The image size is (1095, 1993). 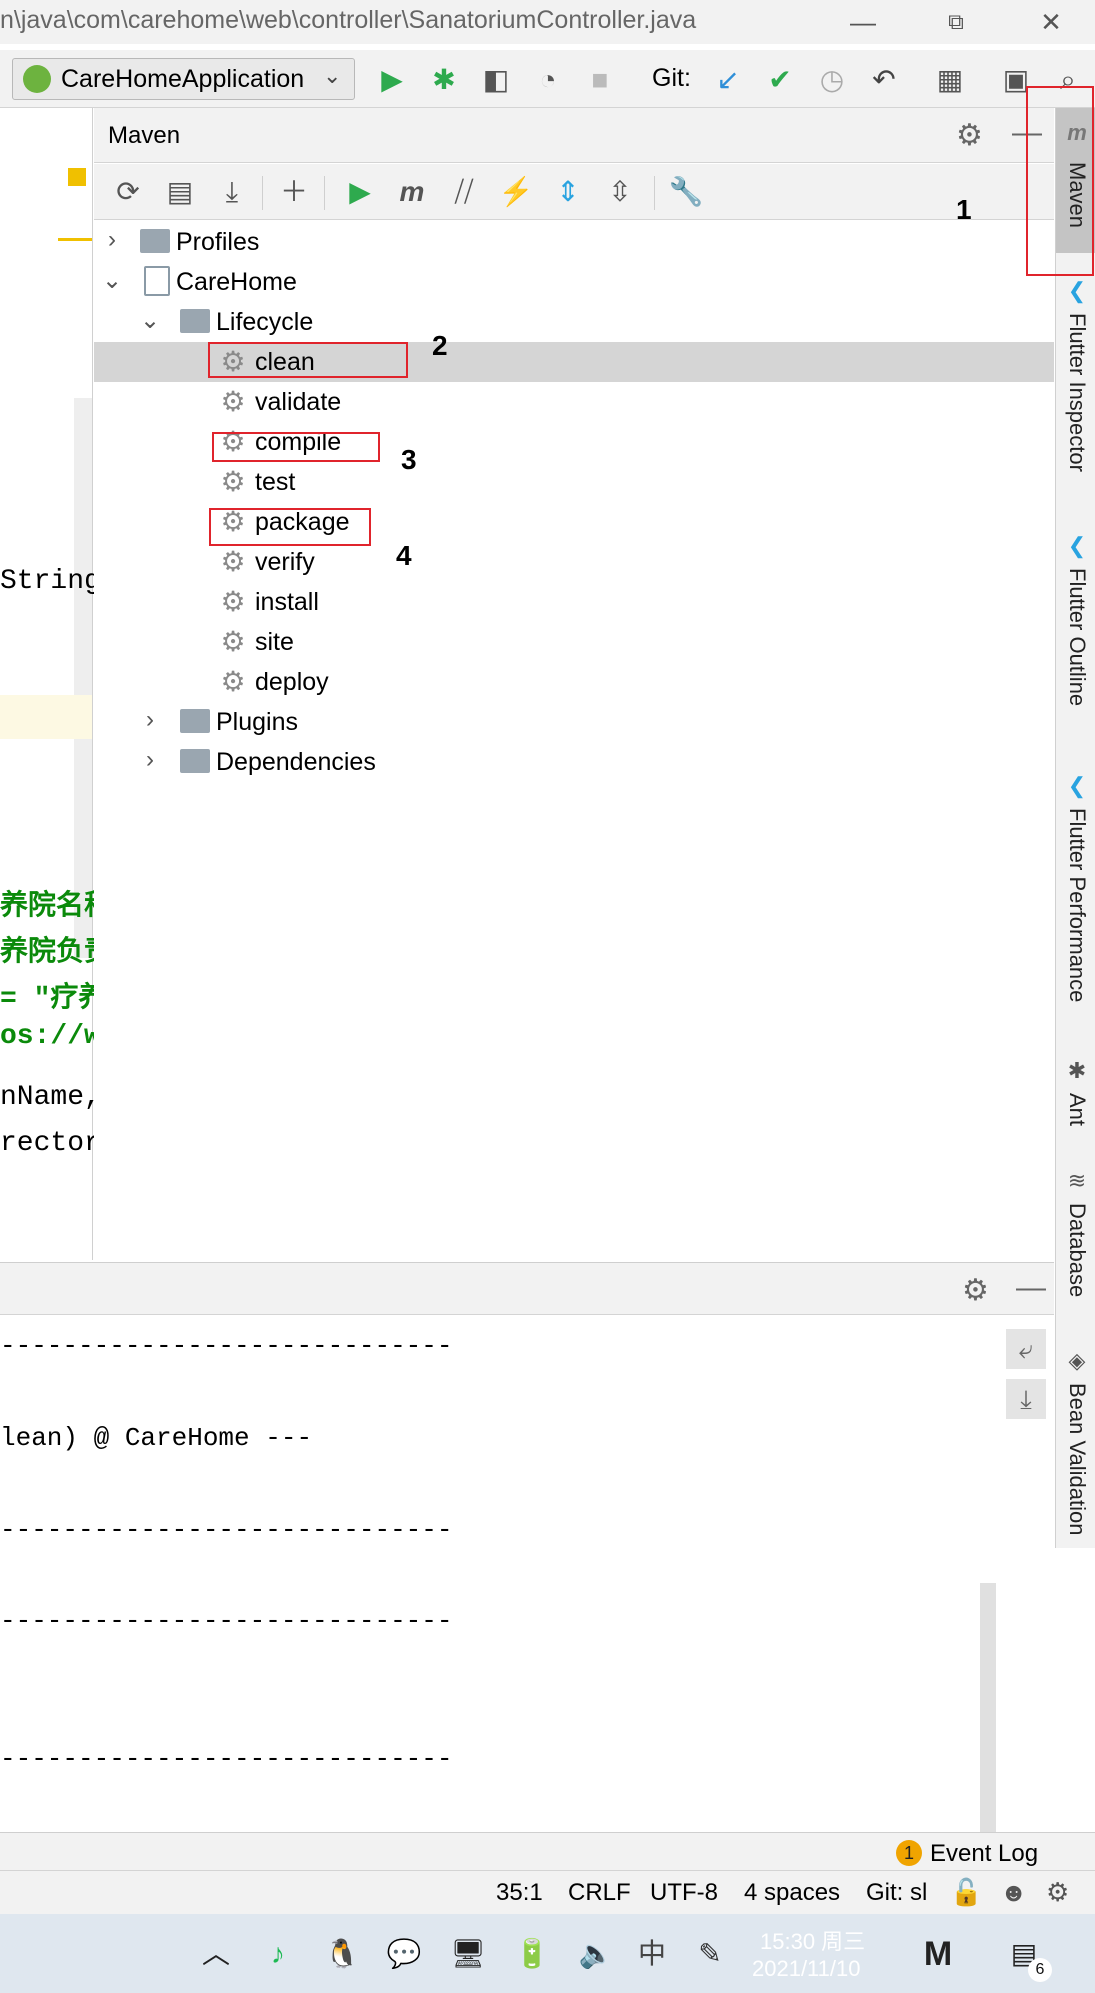 What do you see at coordinates (83, 678) in the screenshot?
I see `editor-scrollbar` at bounding box center [83, 678].